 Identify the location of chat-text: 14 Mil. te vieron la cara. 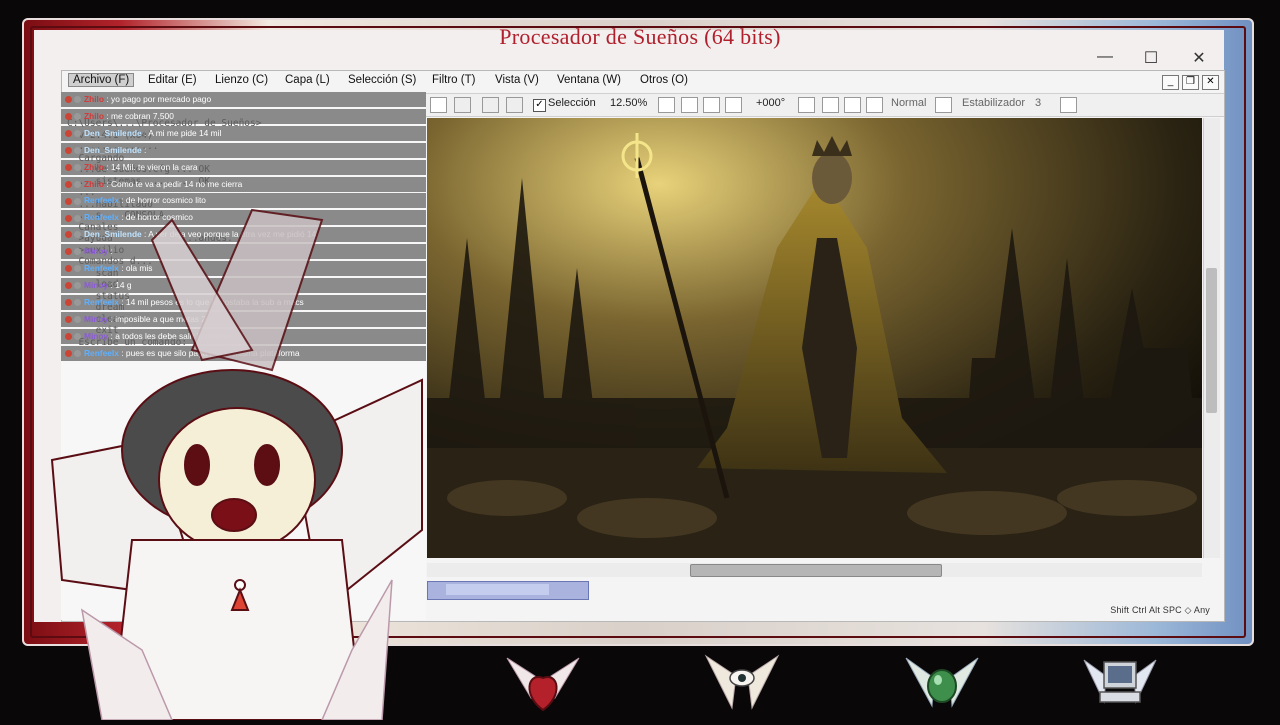
(154, 166).